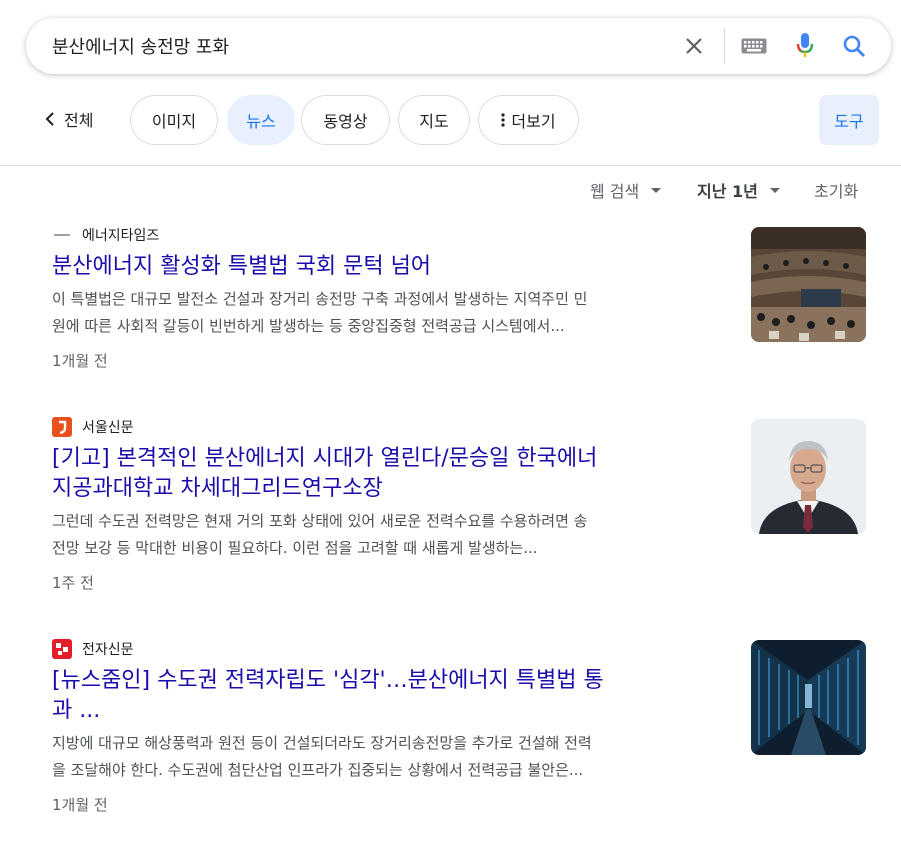 This screenshot has height=841, width=901. I want to click on chevron-left-icon, so click(49, 119).